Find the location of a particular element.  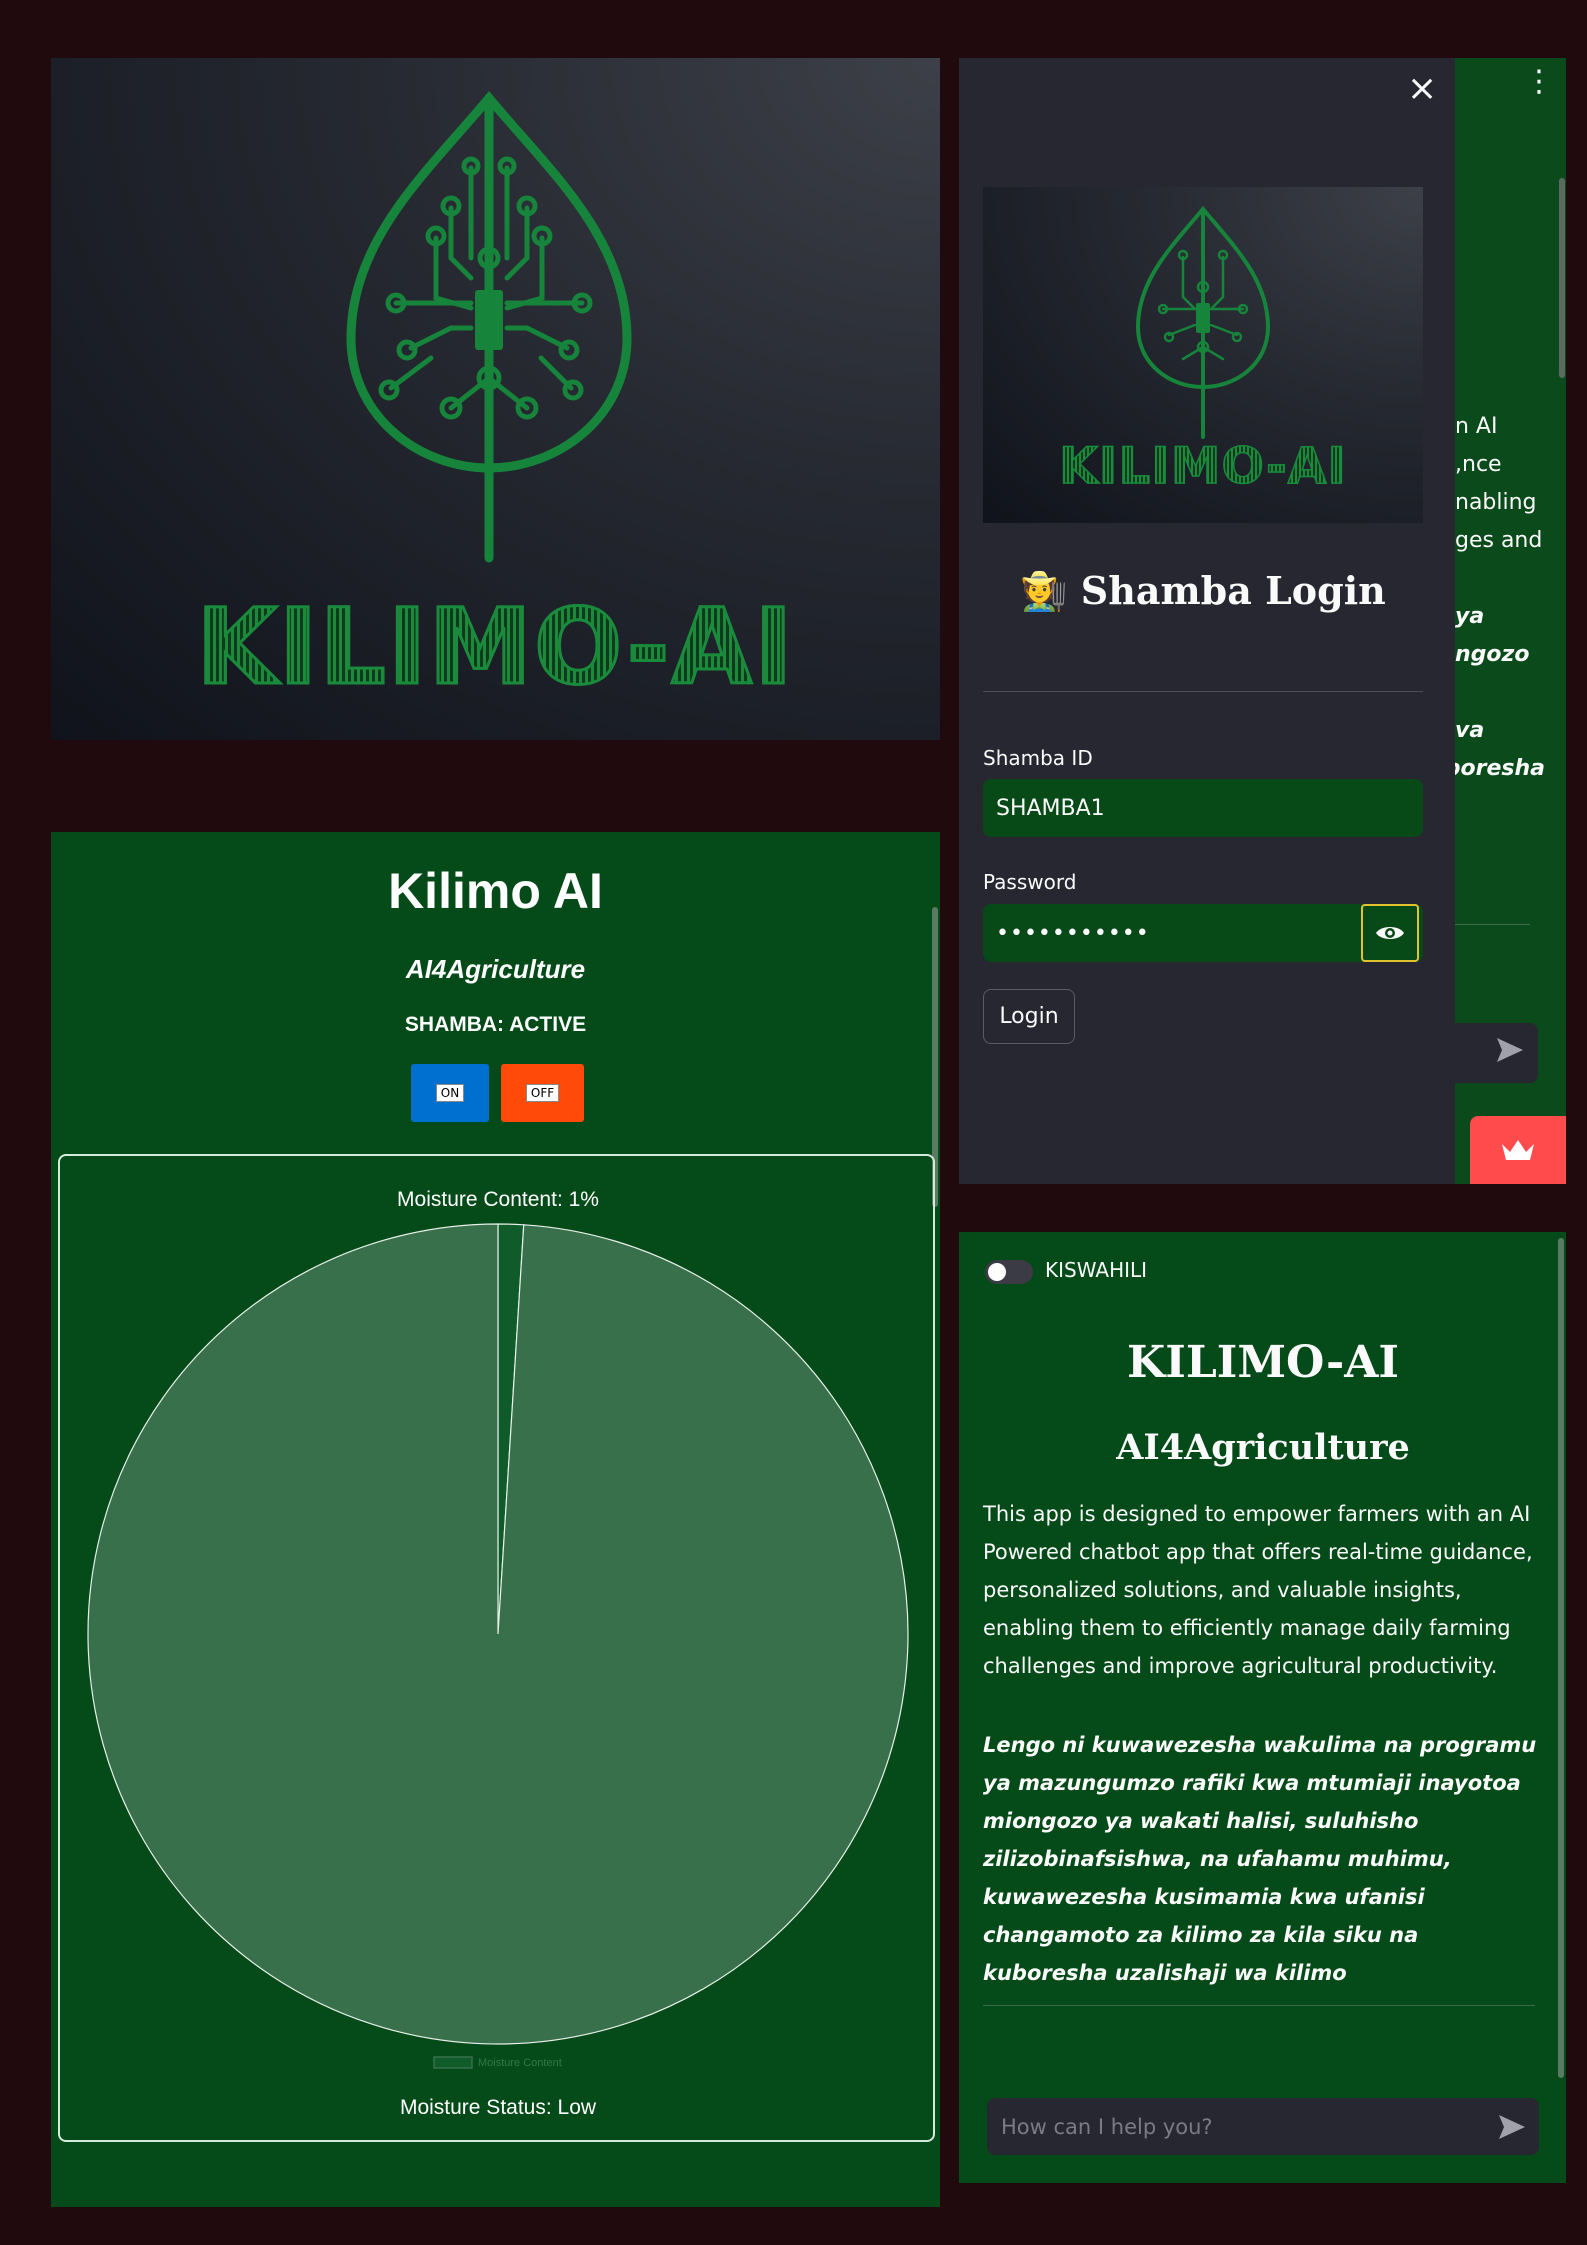

crown-icon is located at coordinates (1518, 1150).